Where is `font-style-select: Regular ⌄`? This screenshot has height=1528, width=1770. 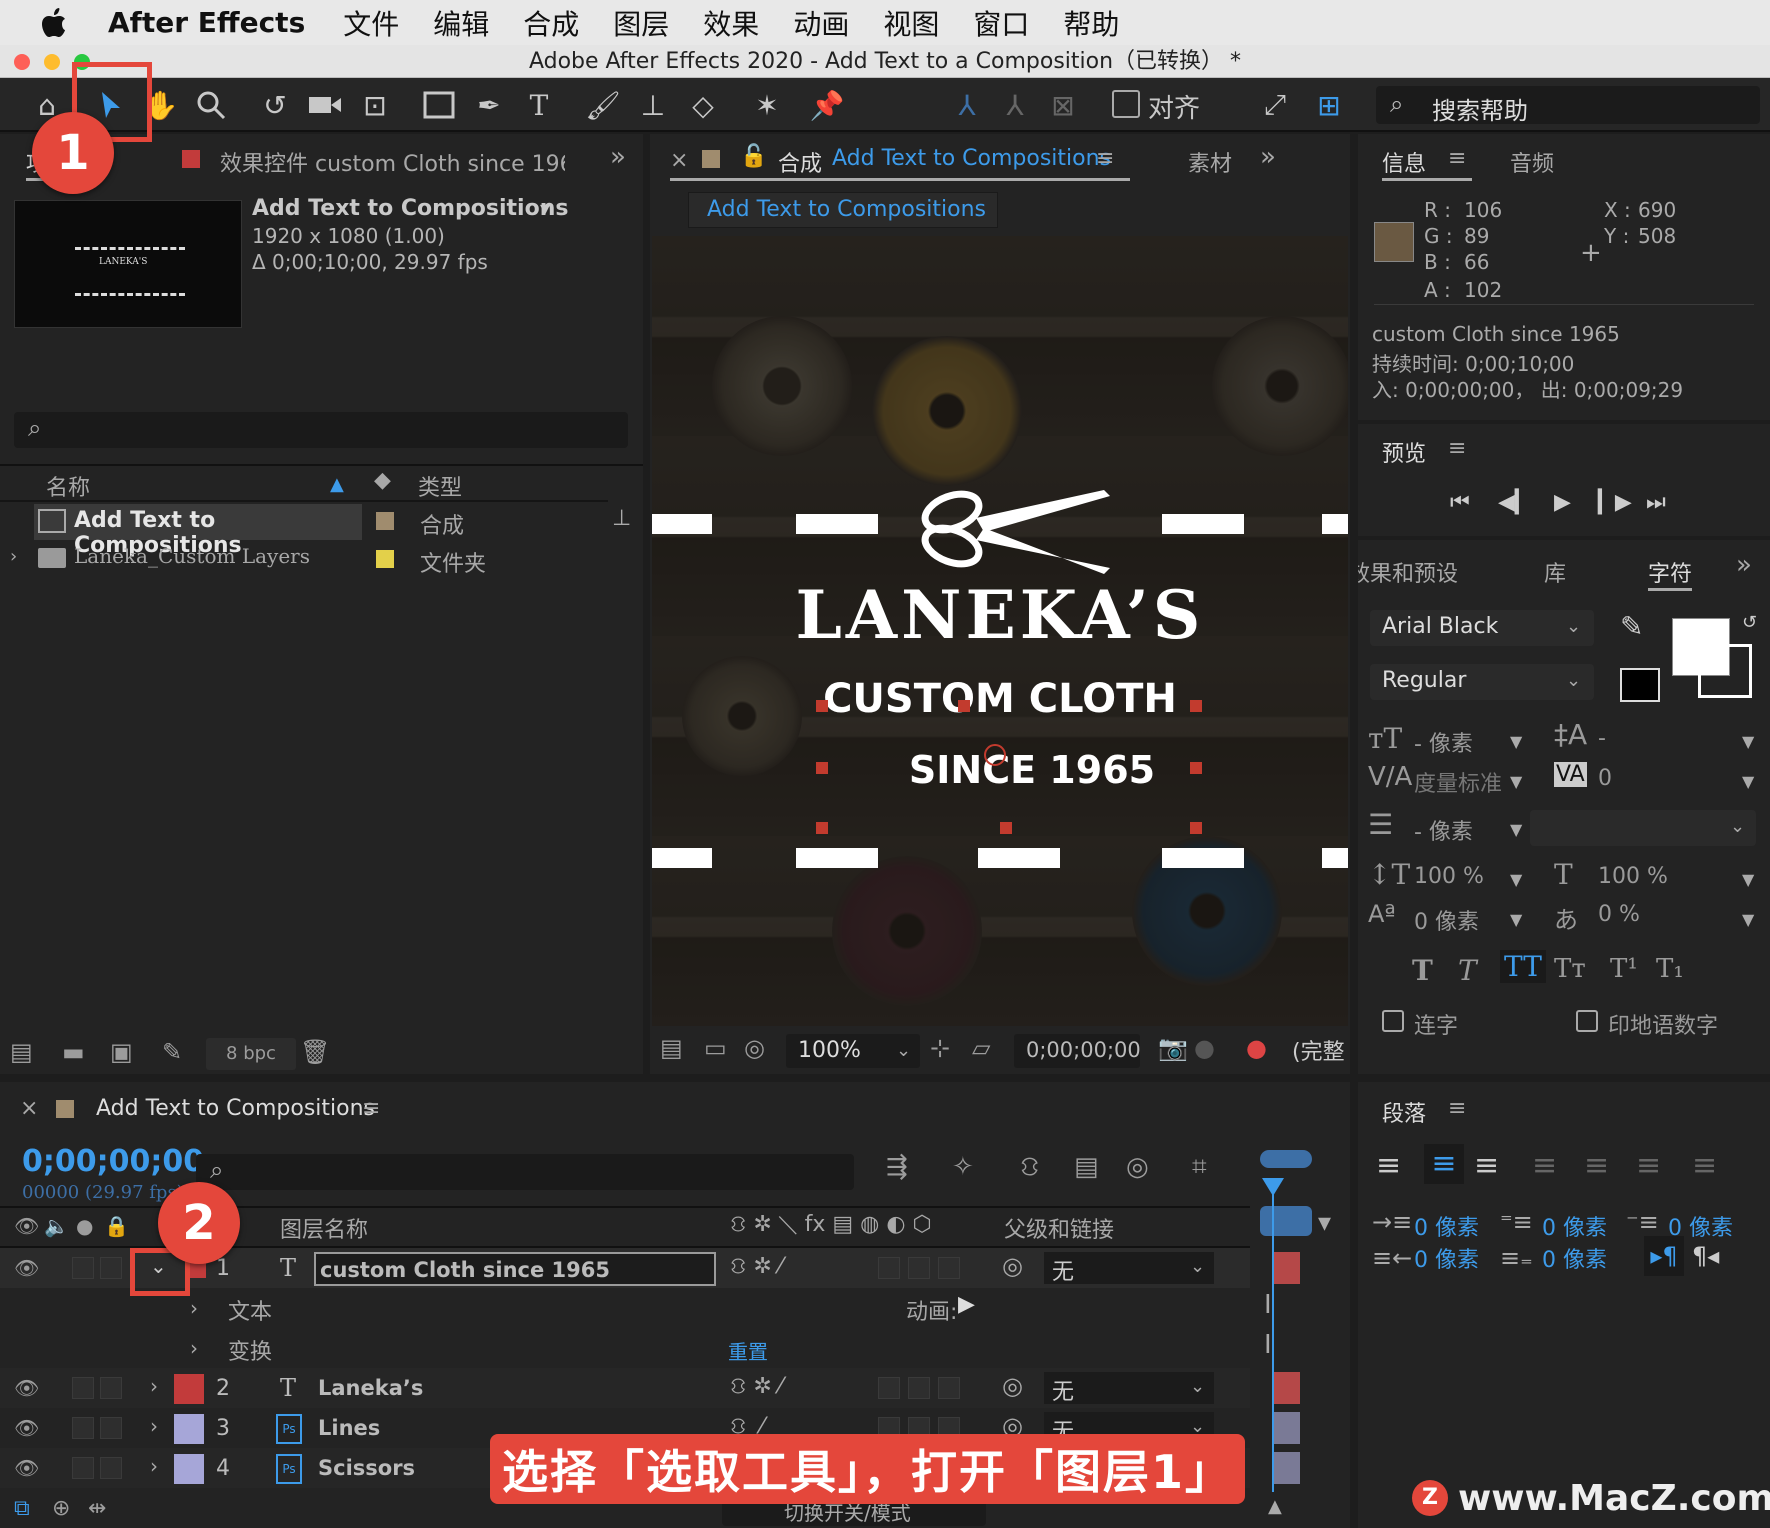 font-style-select: Regular ⌄ is located at coordinates (1482, 682).